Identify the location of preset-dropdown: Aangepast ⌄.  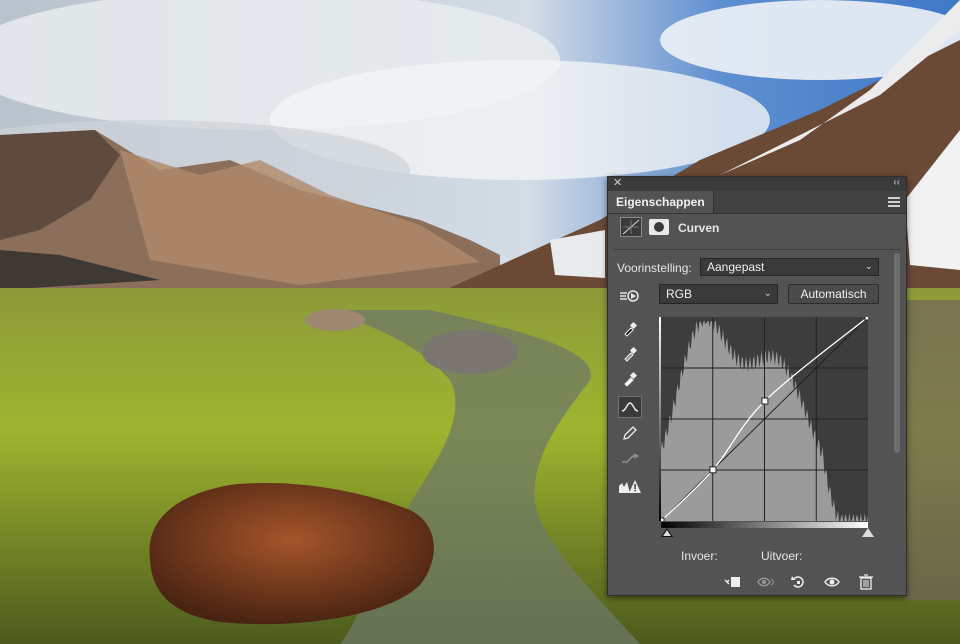
(789, 267).